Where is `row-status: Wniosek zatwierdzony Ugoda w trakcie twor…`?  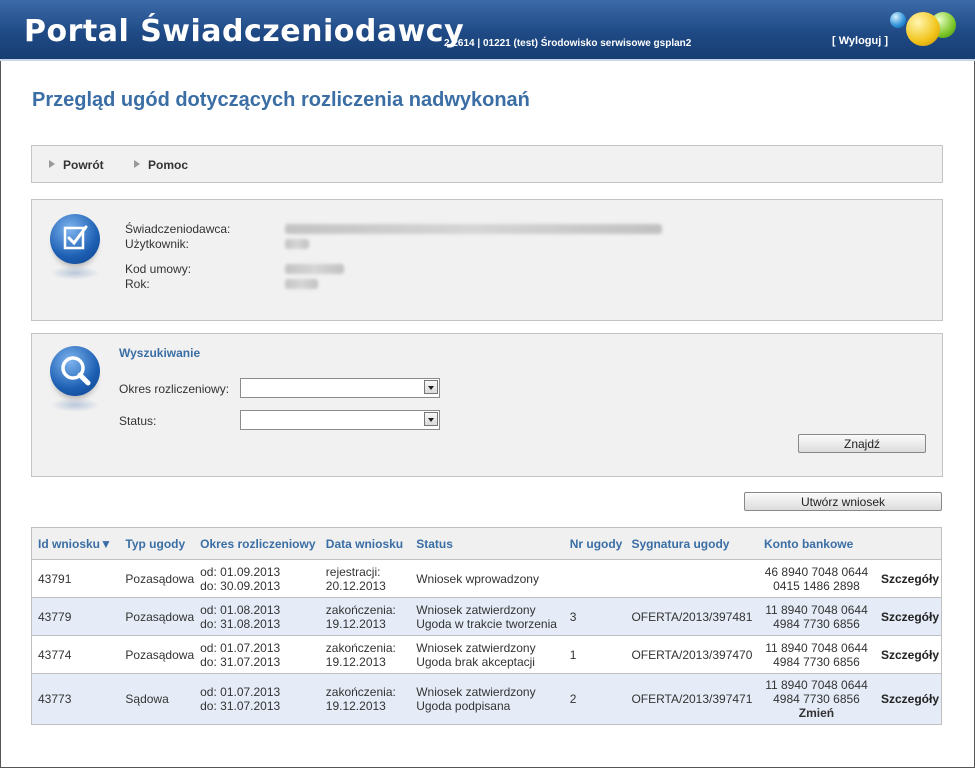 row-status: Wniosek zatwierdzony Ugoda w trakcie twor… is located at coordinates (487, 616).